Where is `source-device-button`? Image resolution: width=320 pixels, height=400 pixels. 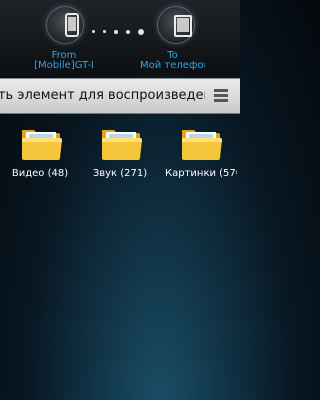 source-device-button is located at coordinates (65, 25).